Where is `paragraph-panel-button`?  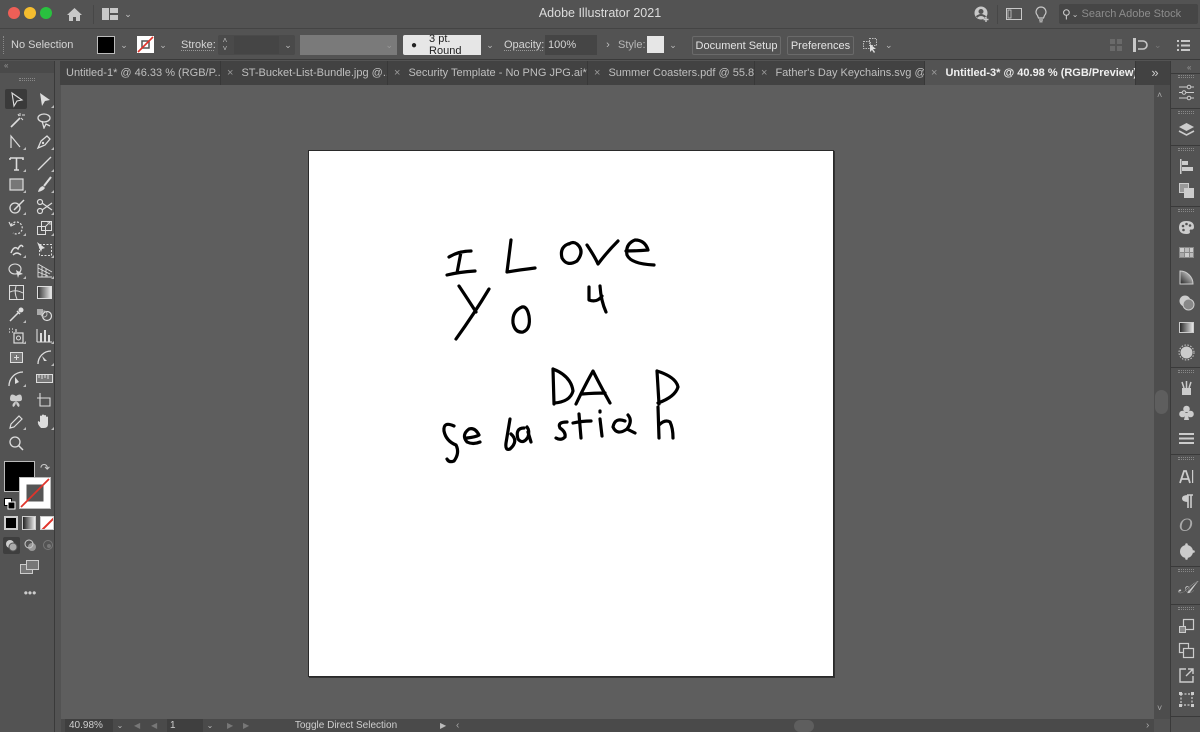
paragraph-panel-button is located at coordinates (1186, 501).